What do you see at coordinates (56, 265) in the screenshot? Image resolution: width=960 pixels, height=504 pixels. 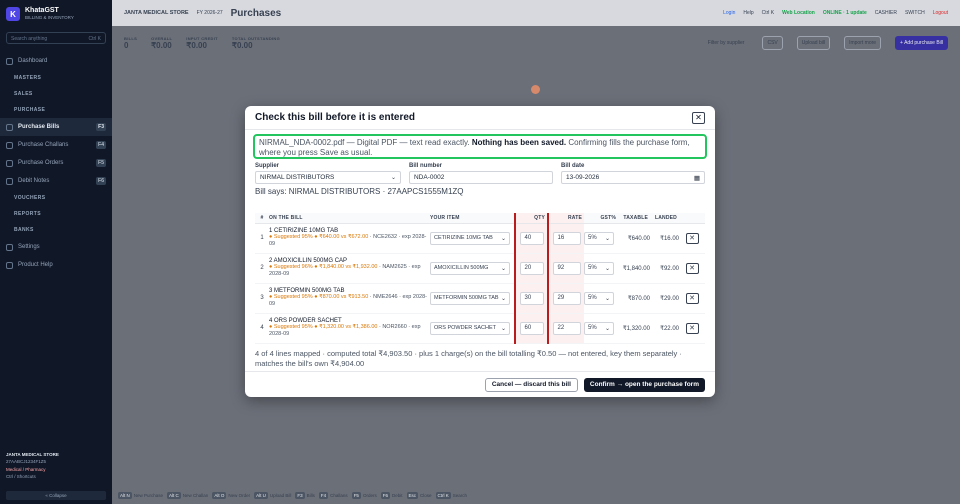 I see `sidebar-item-product-help: Product Help` at bounding box center [56, 265].